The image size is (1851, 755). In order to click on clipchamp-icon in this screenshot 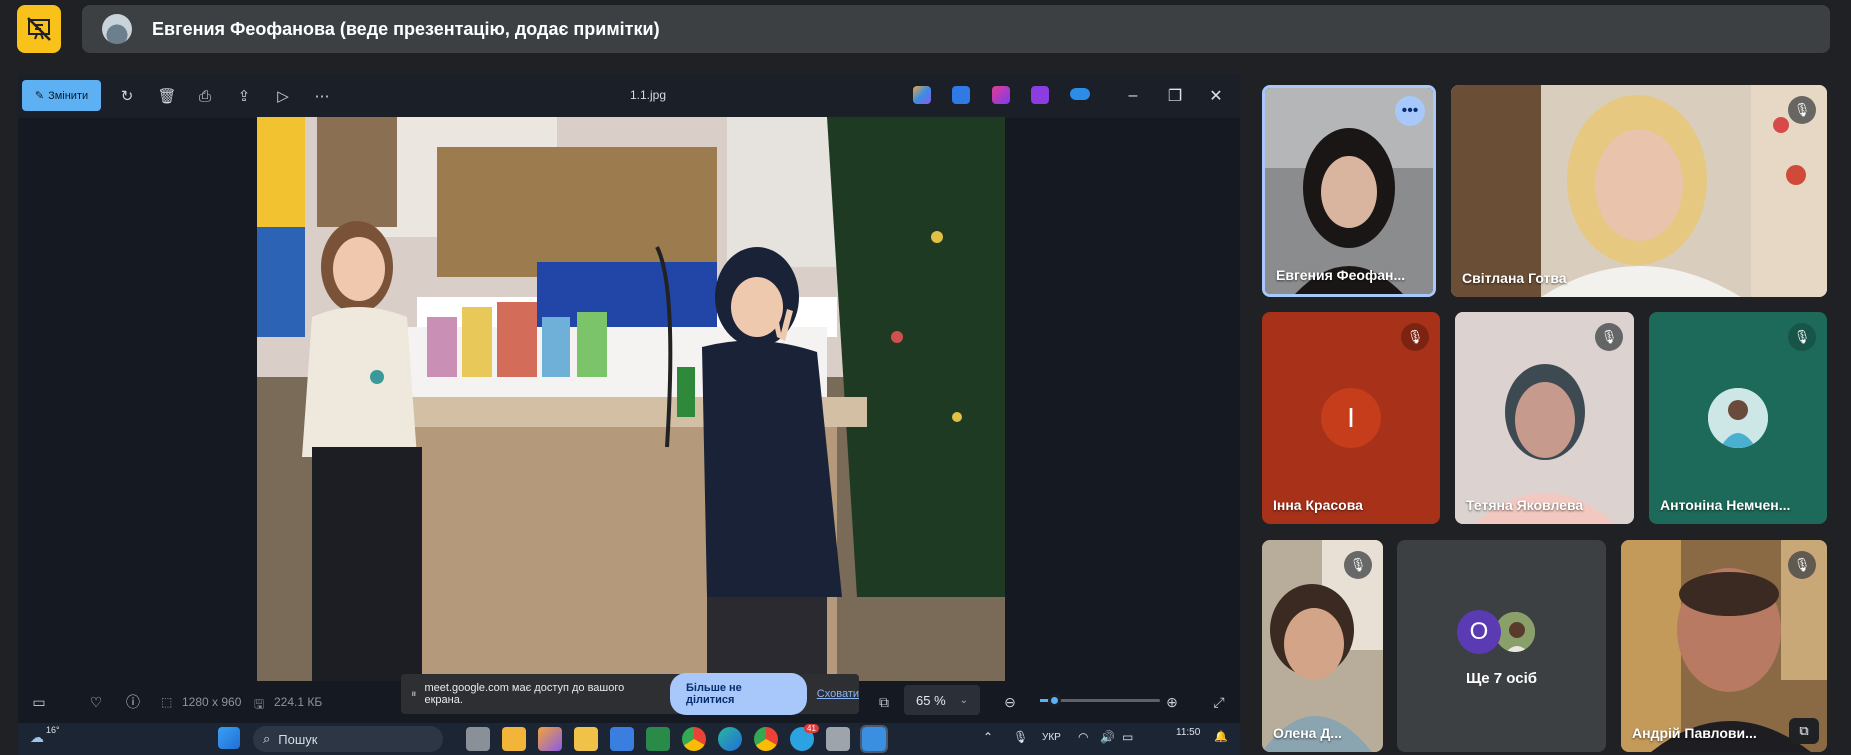, I will do `click(1040, 95)`.